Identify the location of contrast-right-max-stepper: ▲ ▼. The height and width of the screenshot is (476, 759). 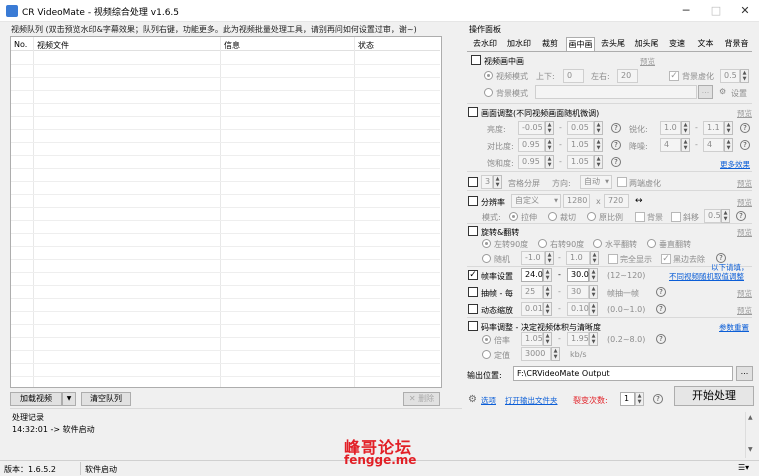
(728, 145).